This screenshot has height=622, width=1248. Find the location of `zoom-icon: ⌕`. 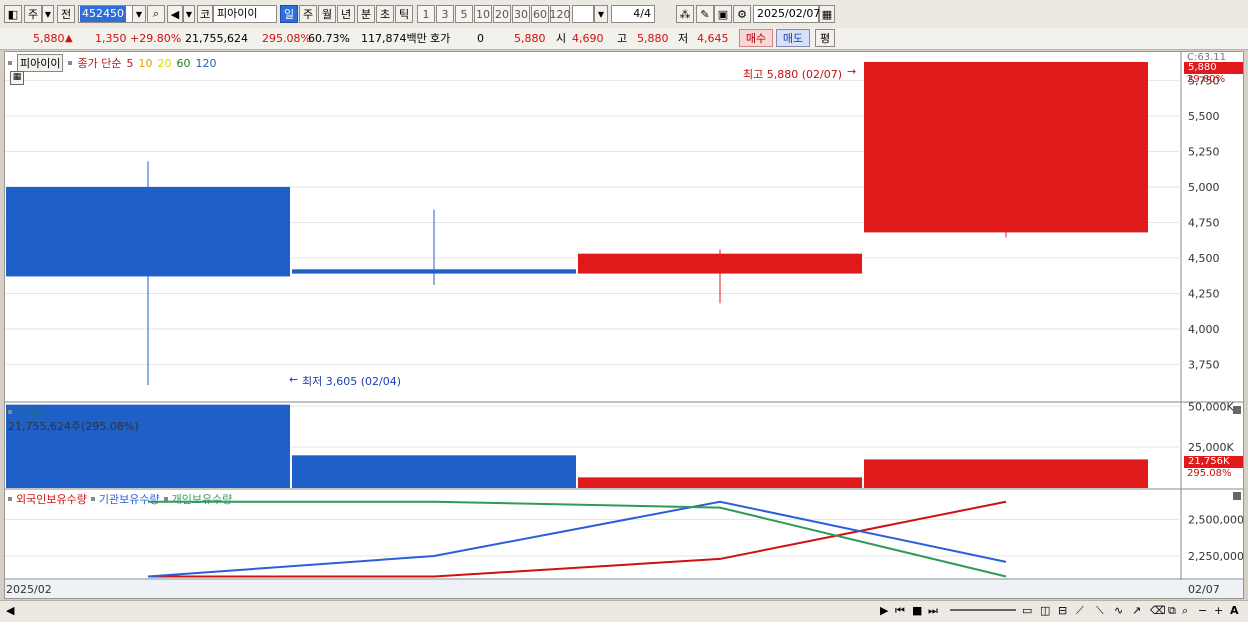

zoom-icon: ⌕ is located at coordinates (1185, 611).